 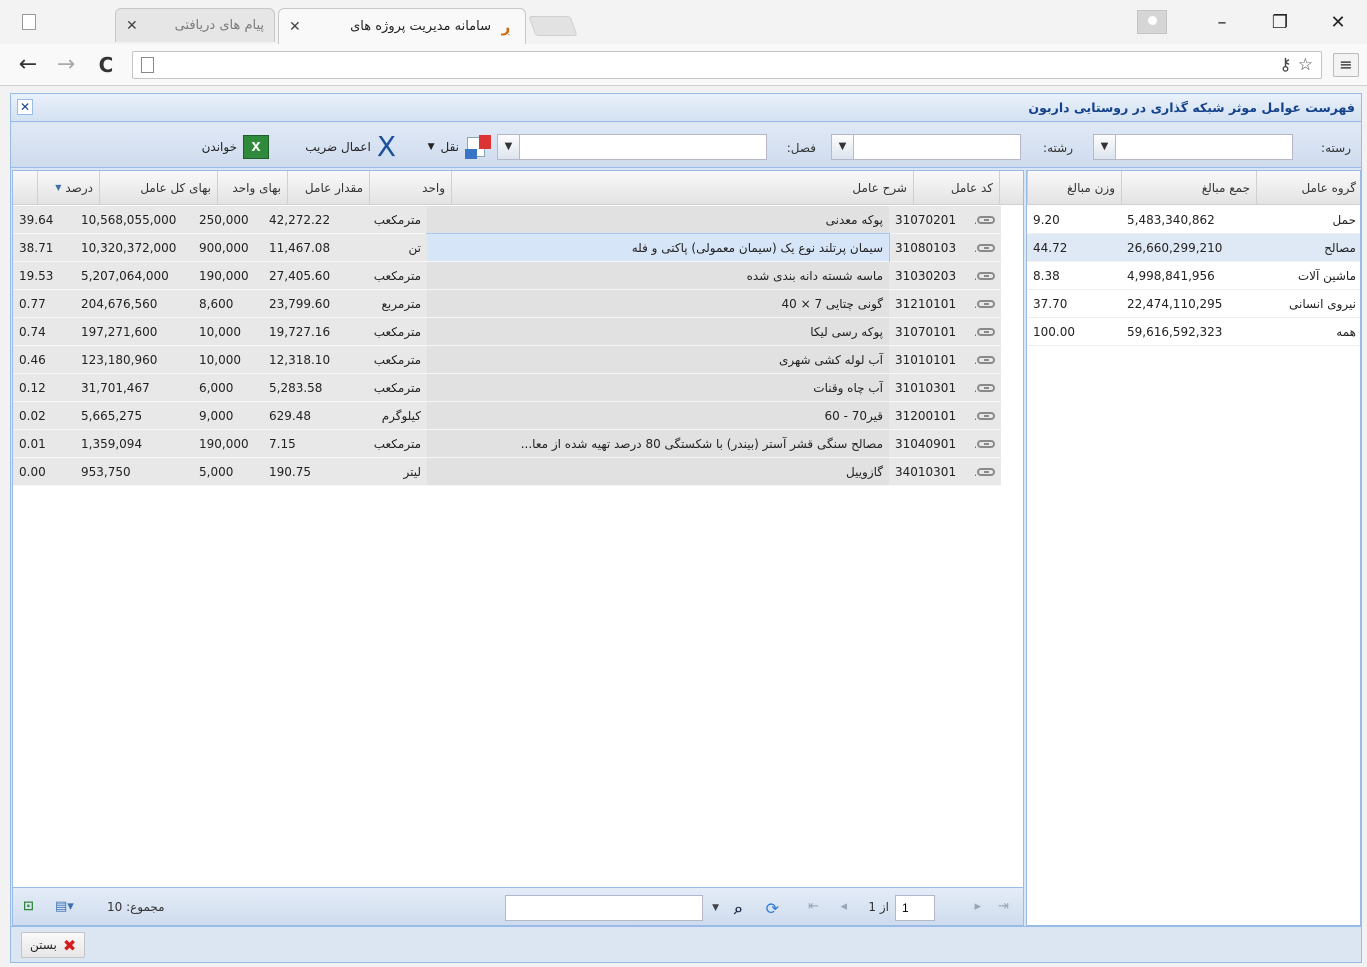 I want to click on new-tab-button, so click(x=553, y=26).